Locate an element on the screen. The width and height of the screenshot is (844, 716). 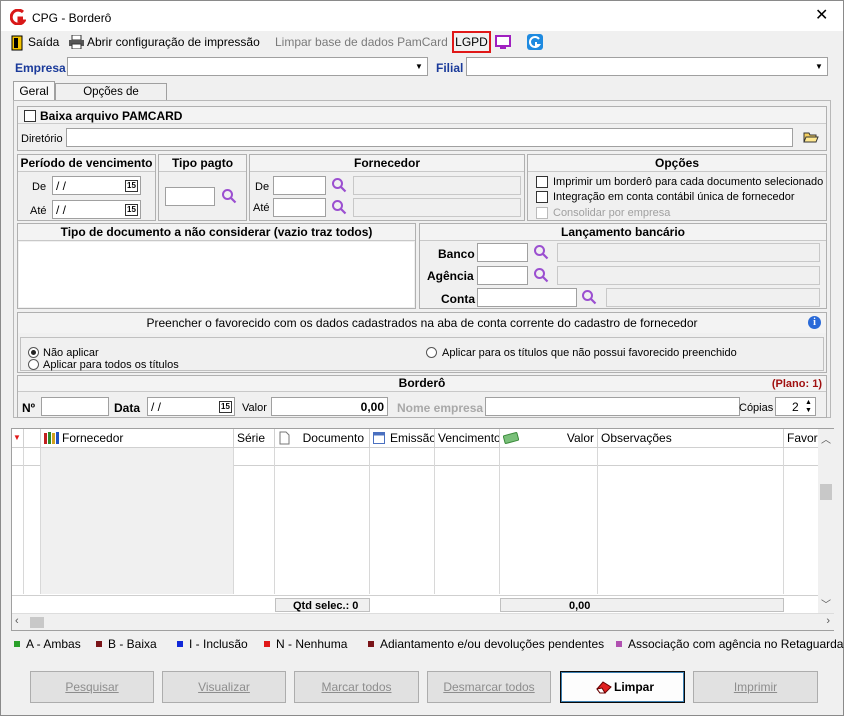
col-header: Observações is located at coordinates (691, 438).